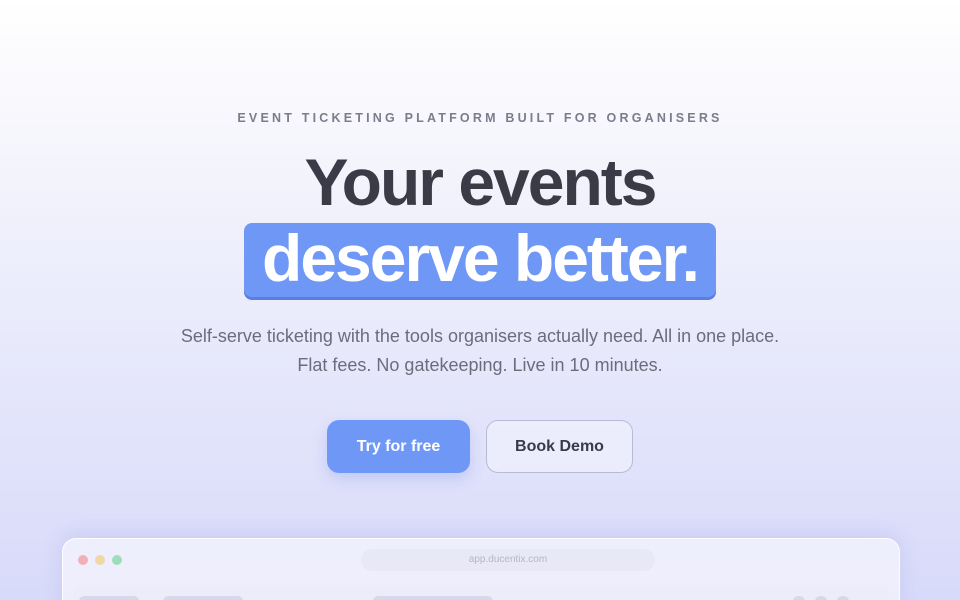 This screenshot has height=600, width=960. What do you see at coordinates (100, 560) in the screenshot?
I see `window-minimize-dot-icon` at bounding box center [100, 560].